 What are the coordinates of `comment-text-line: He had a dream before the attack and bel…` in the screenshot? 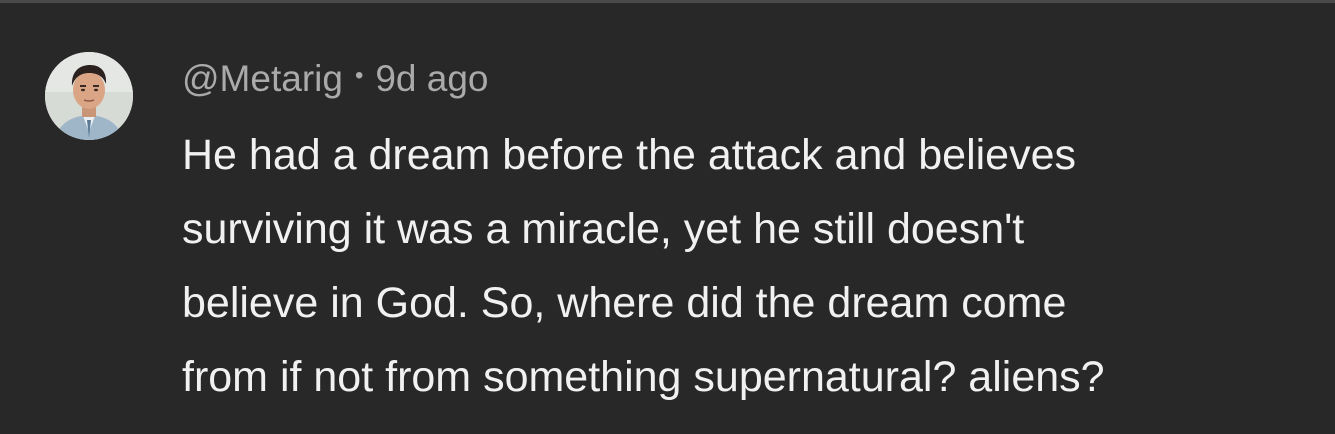 It's located at (629, 155).